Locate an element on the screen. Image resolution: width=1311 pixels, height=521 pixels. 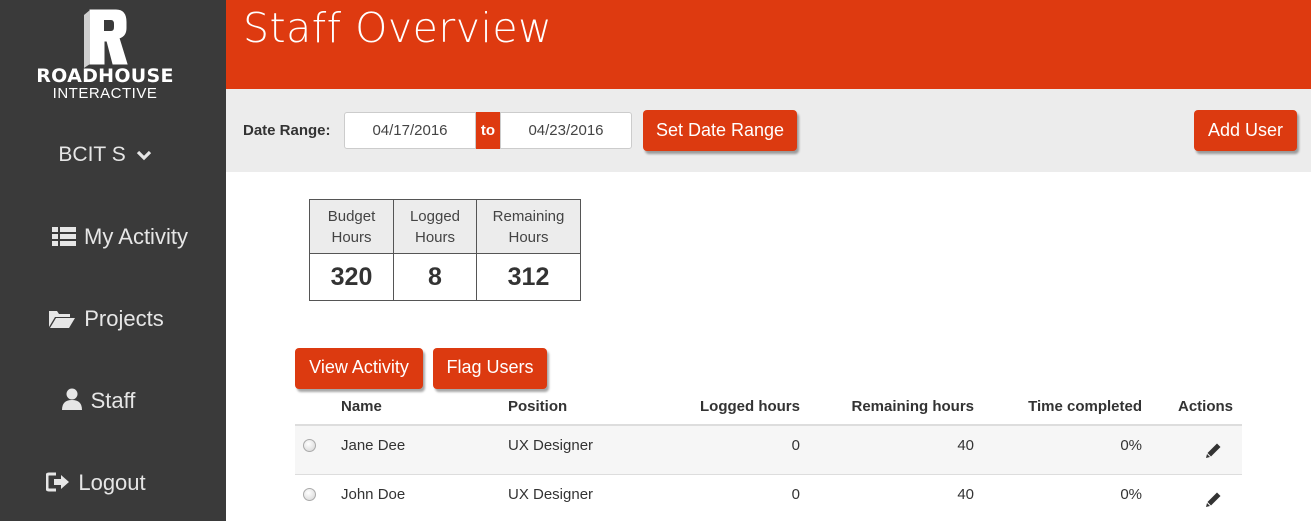
nav-logout: Logout is located at coordinates (108, 483).